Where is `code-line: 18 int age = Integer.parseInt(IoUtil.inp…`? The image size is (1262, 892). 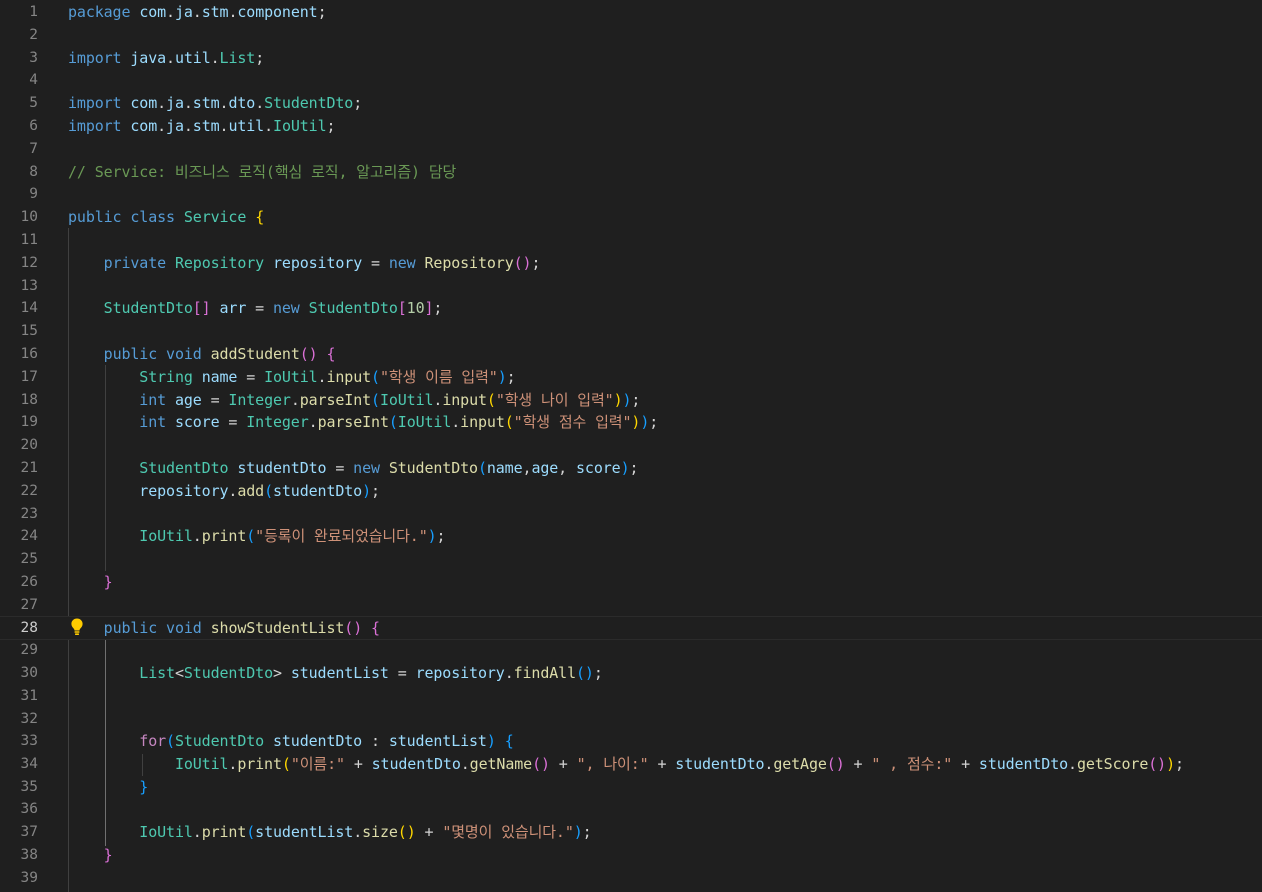
code-line: 18 int age = Integer.parseInt(IoUtil.inp… is located at coordinates (631, 400).